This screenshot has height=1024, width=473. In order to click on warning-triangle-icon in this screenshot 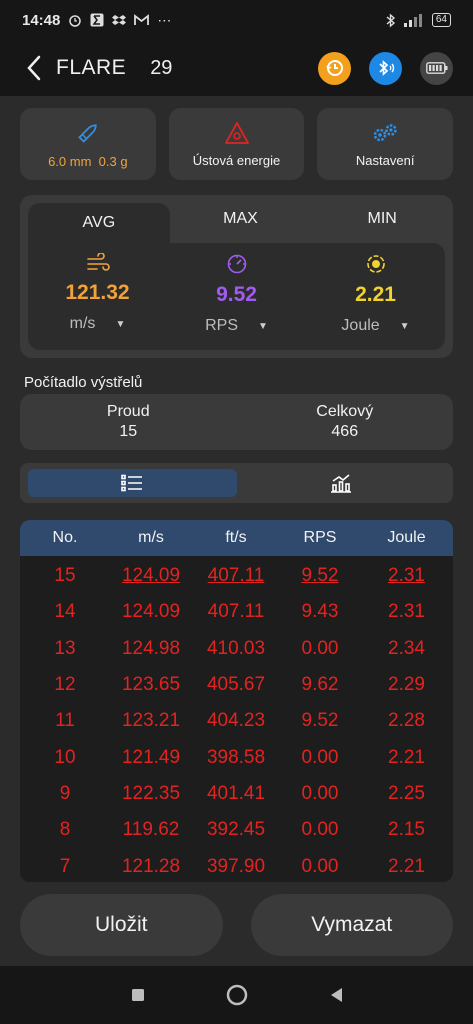, I will do `click(236, 132)`.